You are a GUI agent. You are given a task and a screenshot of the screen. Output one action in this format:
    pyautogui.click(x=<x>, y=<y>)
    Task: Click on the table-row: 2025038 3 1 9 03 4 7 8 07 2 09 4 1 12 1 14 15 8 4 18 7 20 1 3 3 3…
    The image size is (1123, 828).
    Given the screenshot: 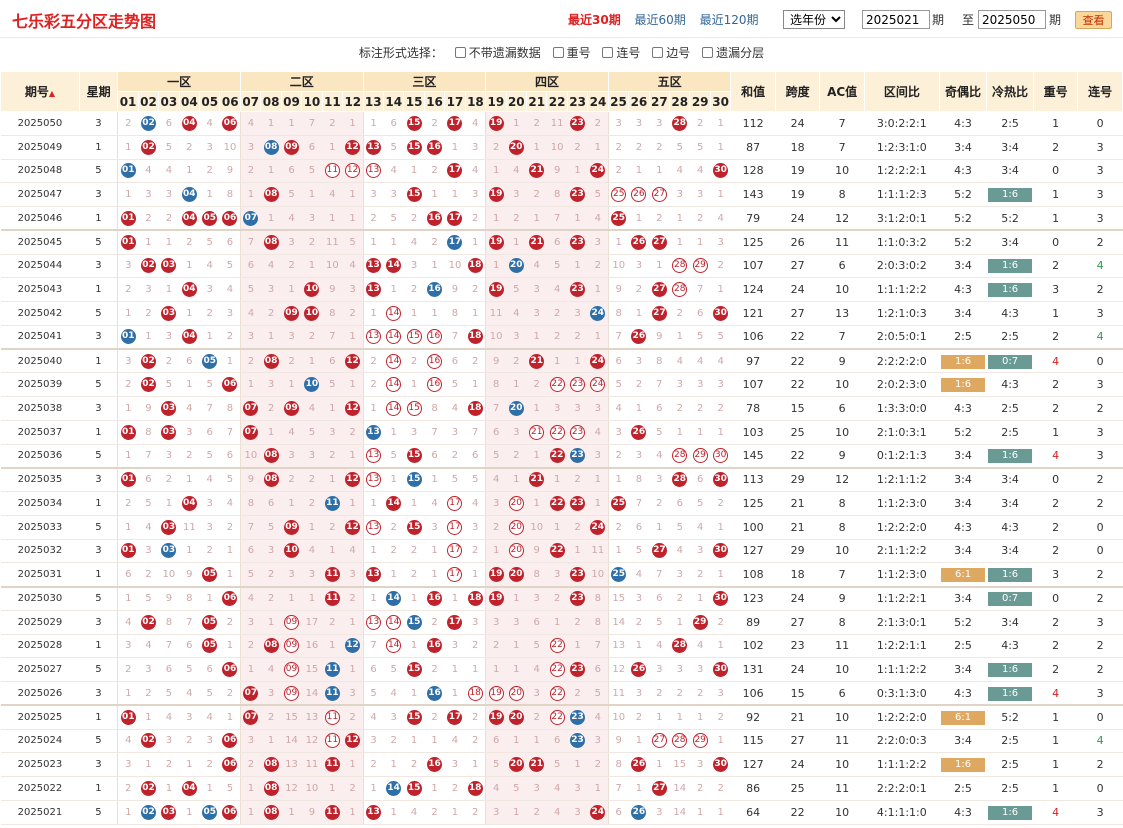 What is the action you would take?
    pyautogui.click(x=561, y=408)
    